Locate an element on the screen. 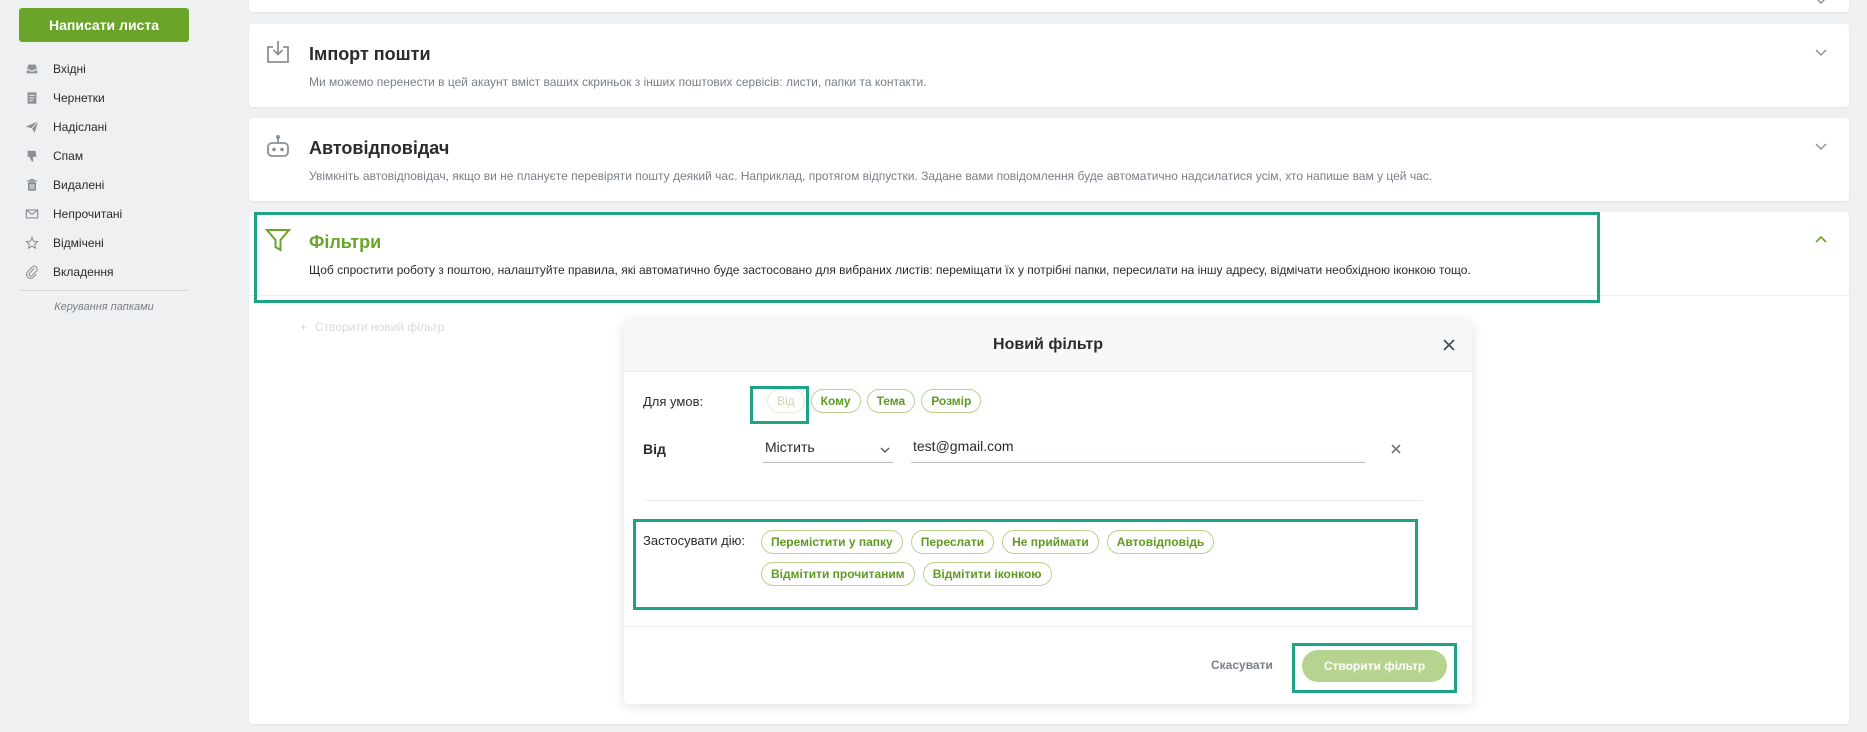 Image resolution: width=1867 pixels, height=732 pixels. remove-condition-icon is located at coordinates (1396, 449).